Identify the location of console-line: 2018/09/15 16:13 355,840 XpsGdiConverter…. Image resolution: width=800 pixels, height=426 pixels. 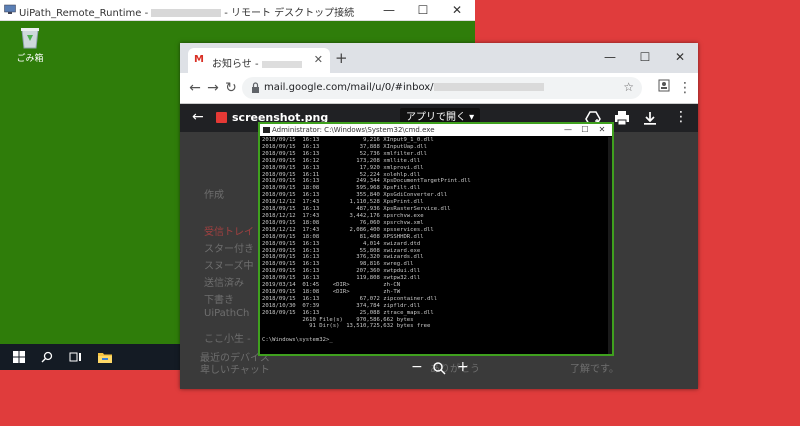
(355, 195).